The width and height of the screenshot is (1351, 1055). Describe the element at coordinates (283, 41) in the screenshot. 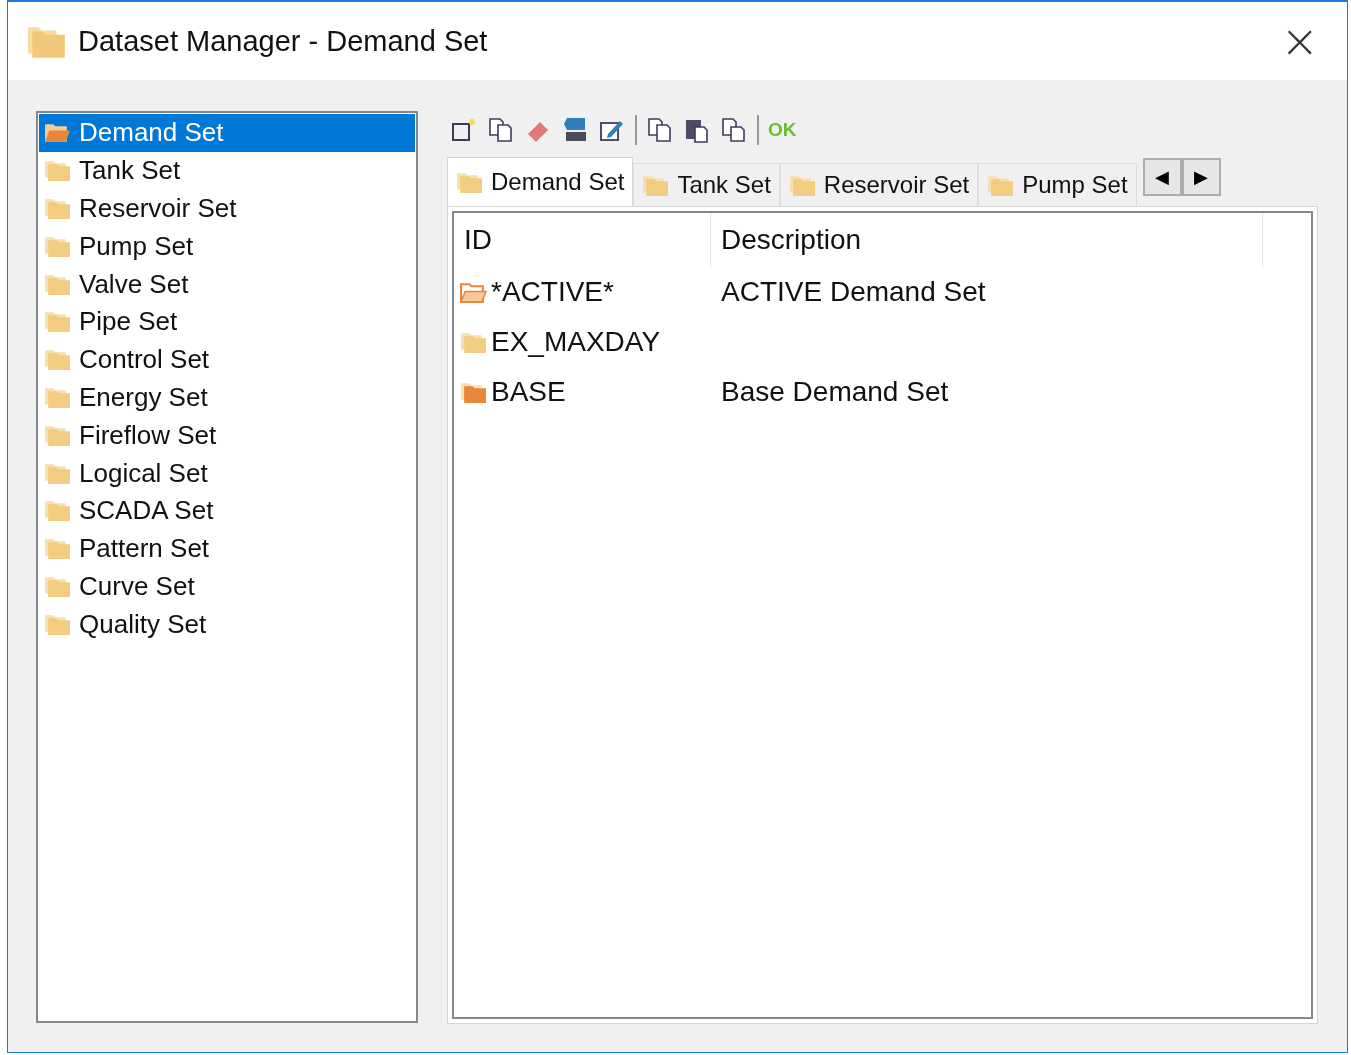

I see `window-title: Dataset Manager - Demand Set` at that location.